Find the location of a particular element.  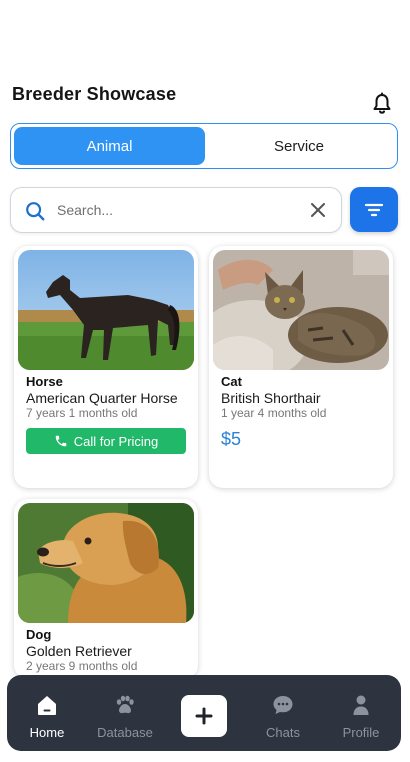

segment-animal: Animal is located at coordinates (109, 146).